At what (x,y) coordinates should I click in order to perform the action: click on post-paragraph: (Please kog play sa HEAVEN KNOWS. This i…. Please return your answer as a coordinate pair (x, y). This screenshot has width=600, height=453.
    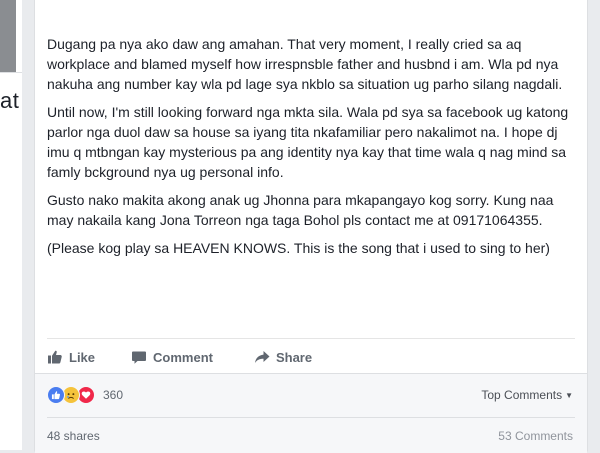
    Looking at the image, I should click on (298, 248).